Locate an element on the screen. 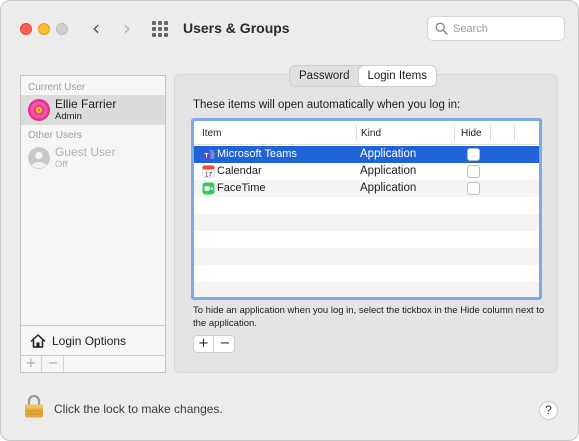 The image size is (579, 441). user-row-current: Ellie Farrier Admin is located at coordinates (93, 110).